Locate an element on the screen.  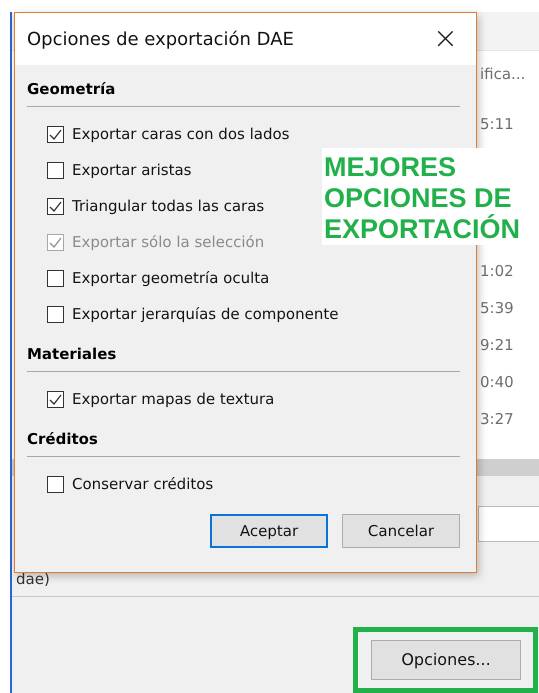
checkbox-label: Exportar caras con dos lados is located at coordinates (181, 134).